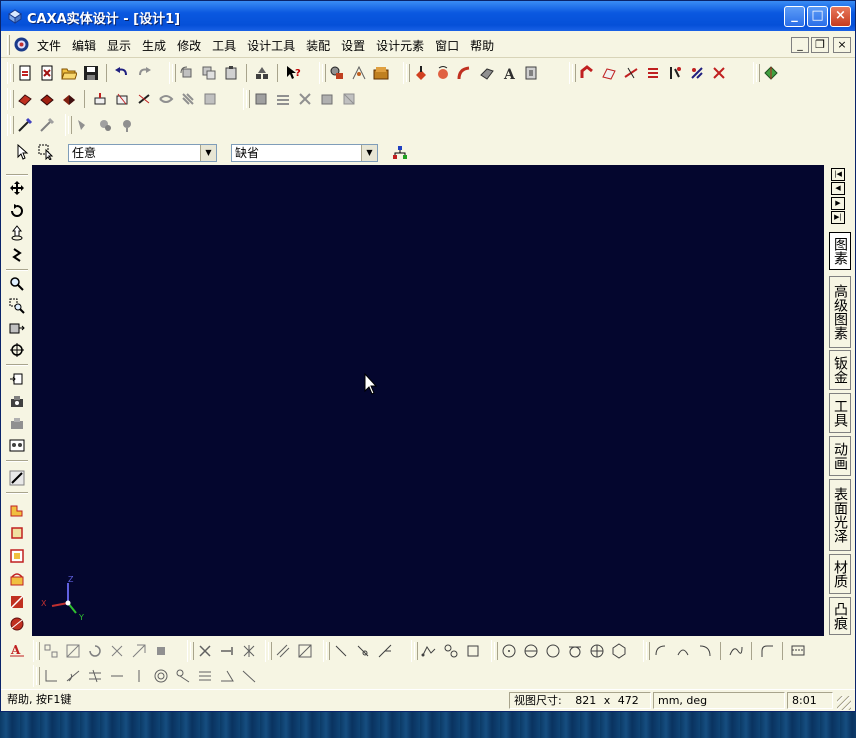  I want to click on close-button: ×, so click(840, 16).